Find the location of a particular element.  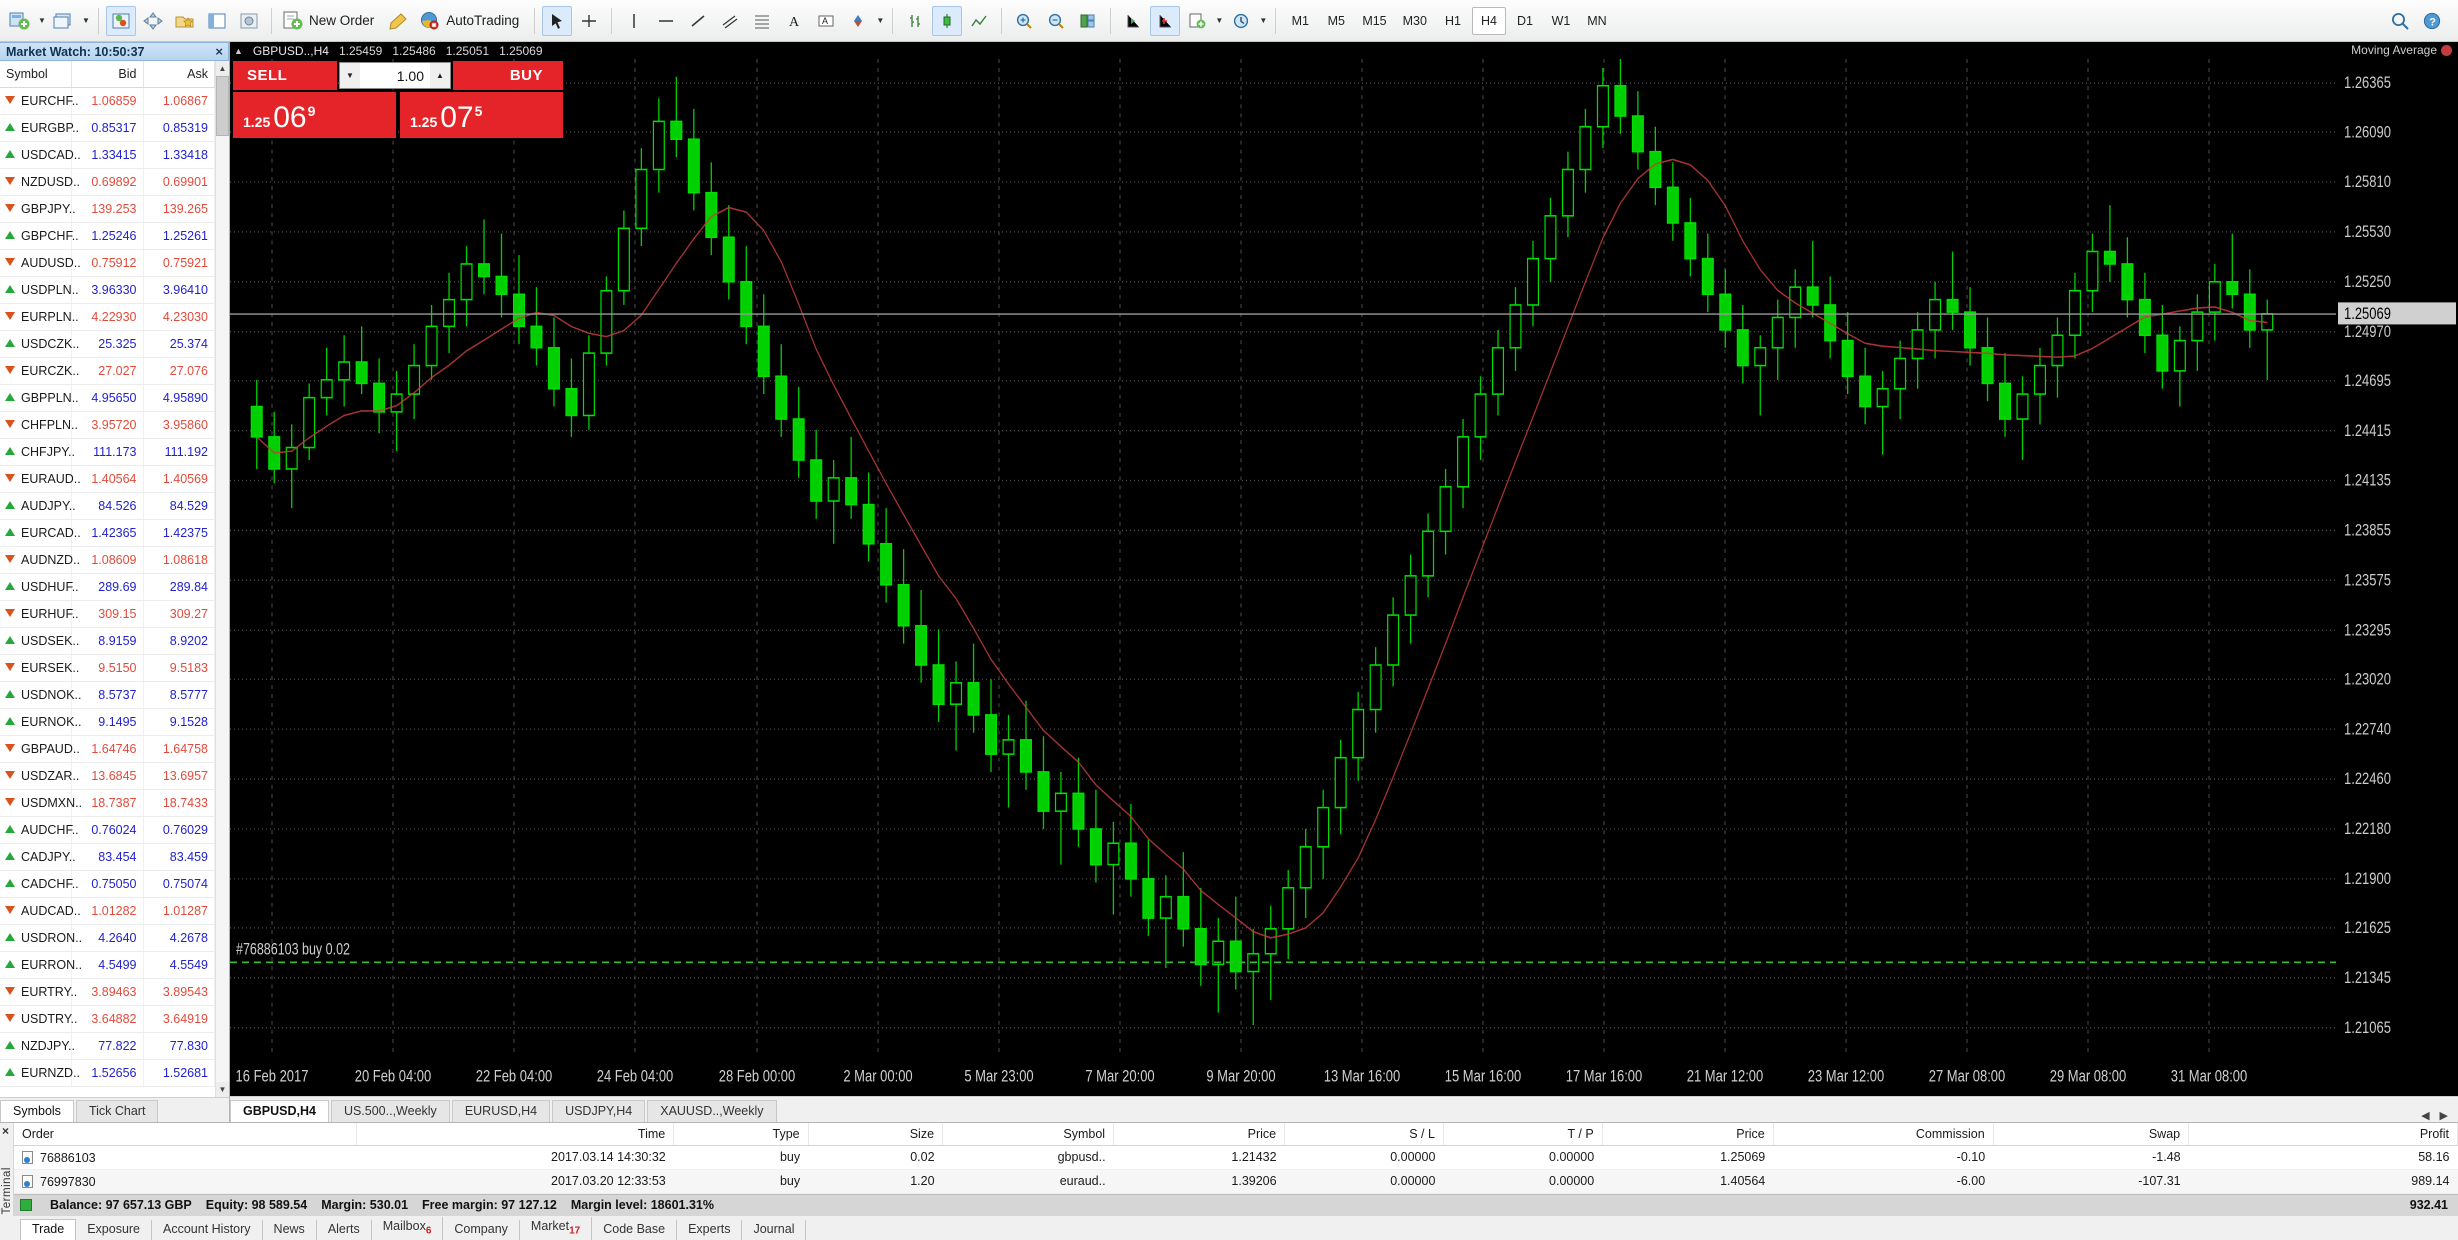

tab-scroll-right-icon: ▶ is located at coordinates (2444, 1115).